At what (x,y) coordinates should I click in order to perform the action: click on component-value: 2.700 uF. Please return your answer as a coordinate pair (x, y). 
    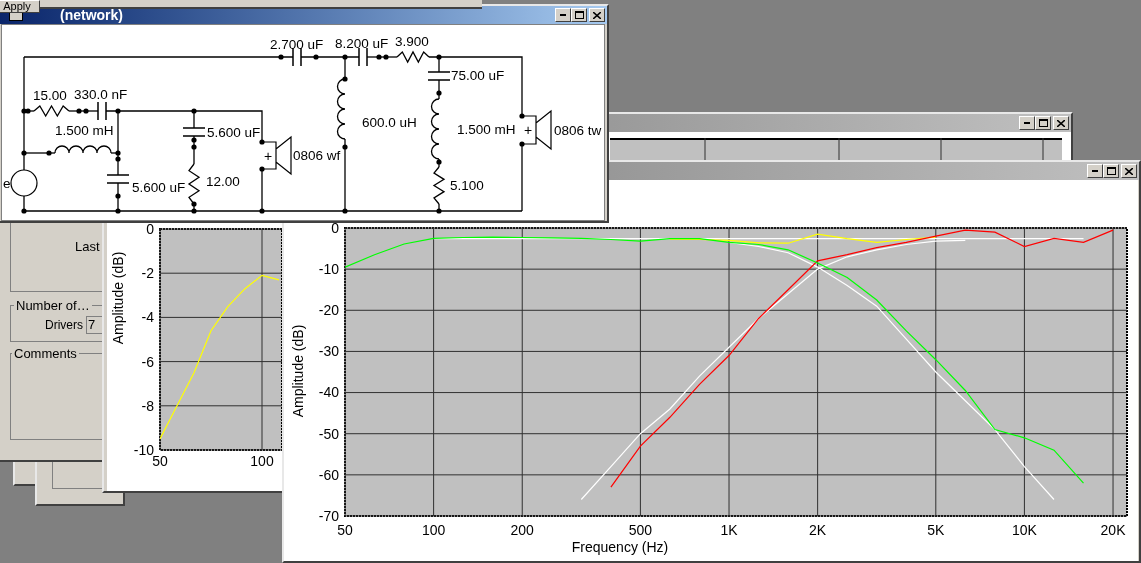
    Looking at the image, I should click on (297, 44).